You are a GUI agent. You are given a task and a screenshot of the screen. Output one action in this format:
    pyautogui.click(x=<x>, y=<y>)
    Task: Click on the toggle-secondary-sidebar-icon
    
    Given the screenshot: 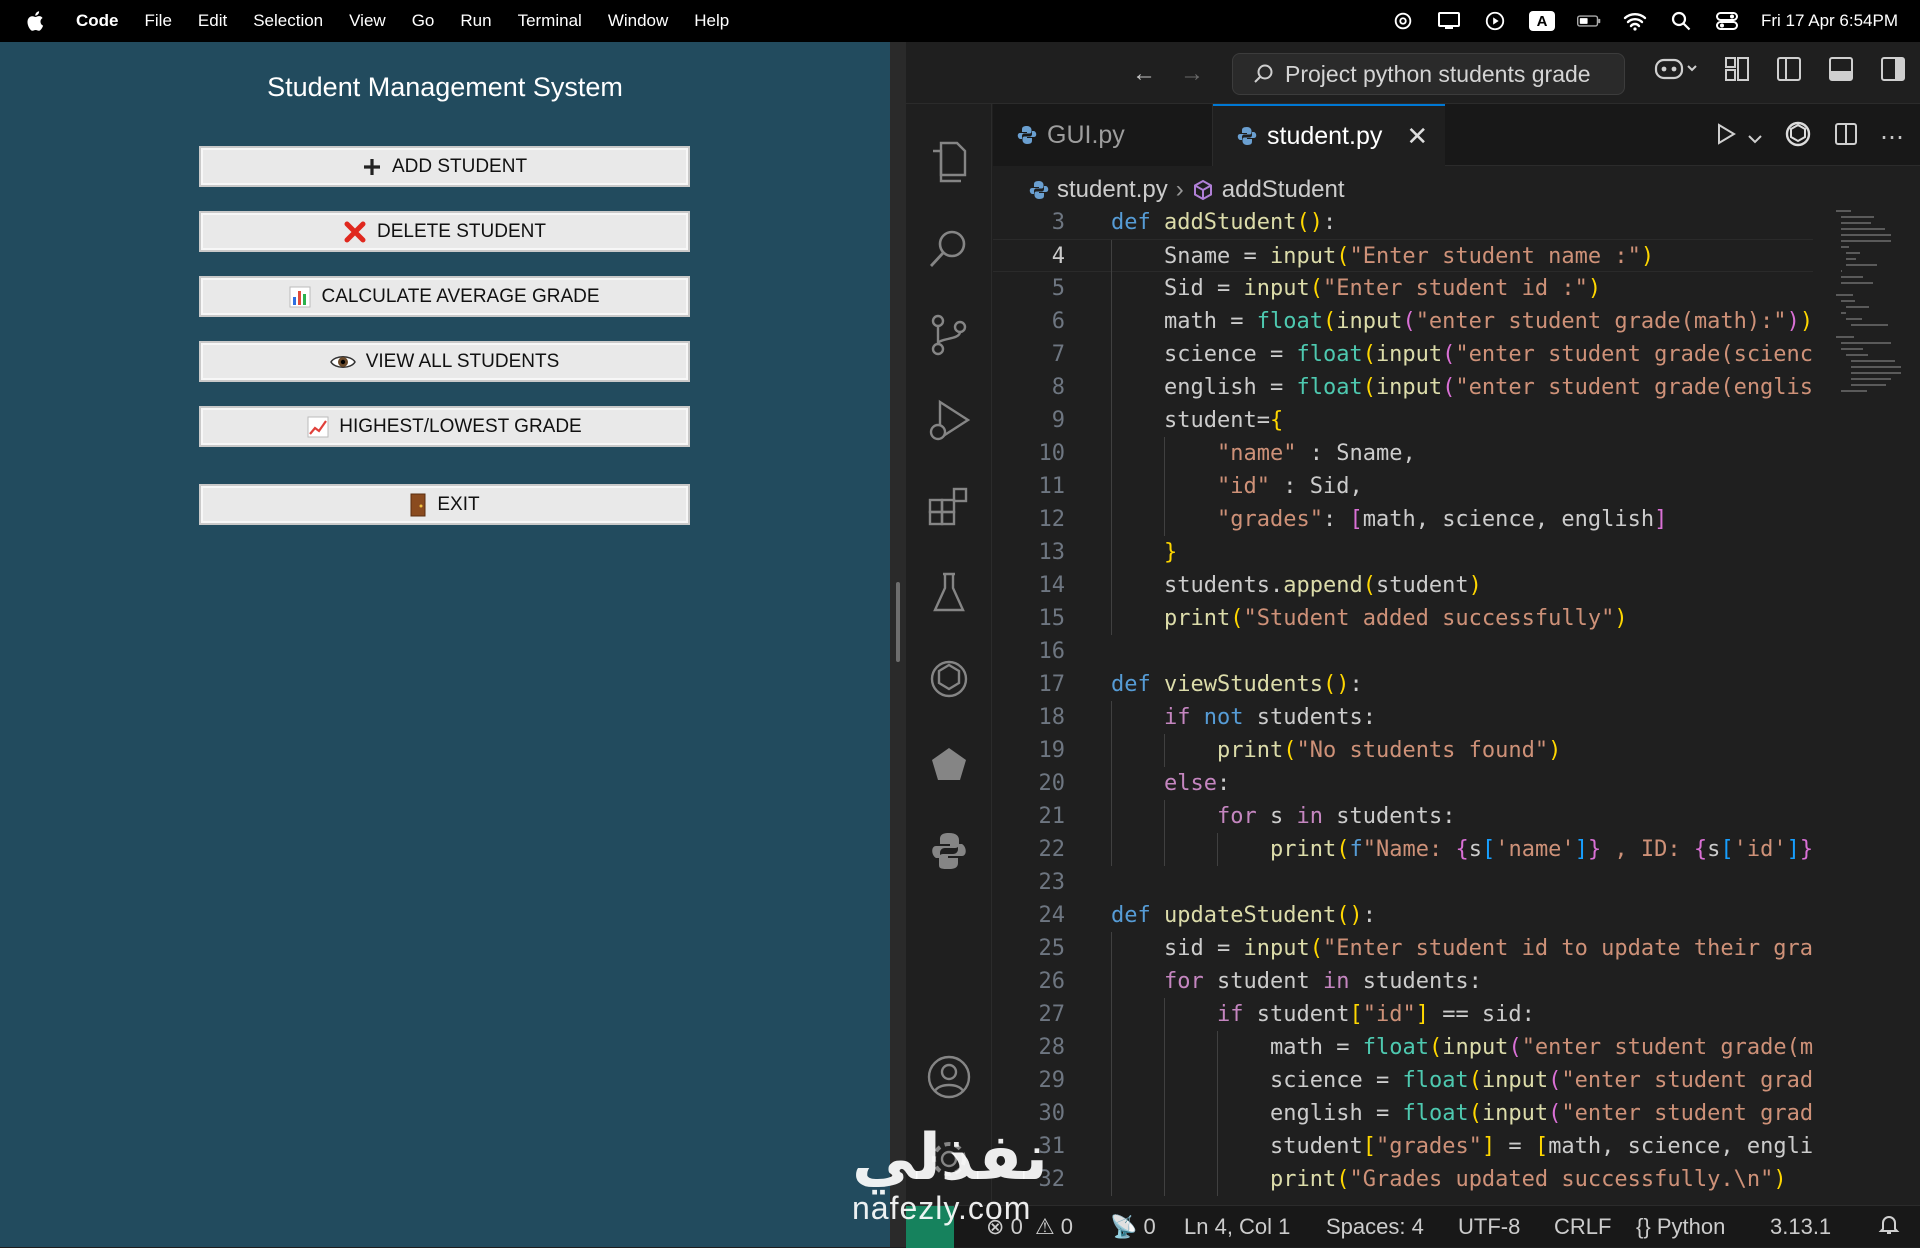 What is the action you would take?
    pyautogui.click(x=1893, y=71)
    